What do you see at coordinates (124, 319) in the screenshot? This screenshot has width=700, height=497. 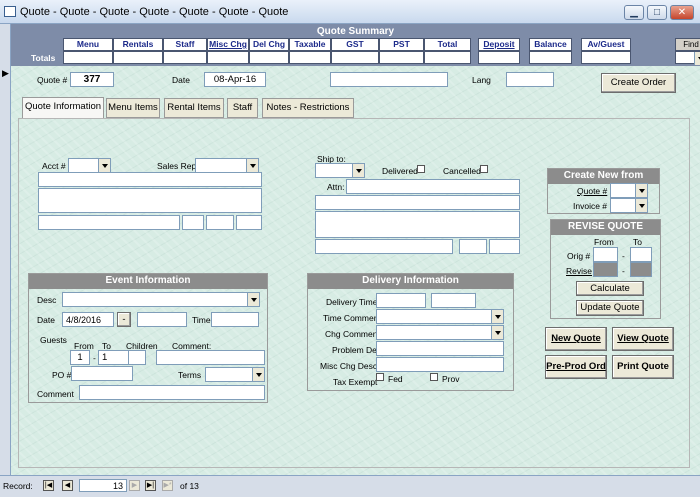 I see `date-picker-button: -` at bounding box center [124, 319].